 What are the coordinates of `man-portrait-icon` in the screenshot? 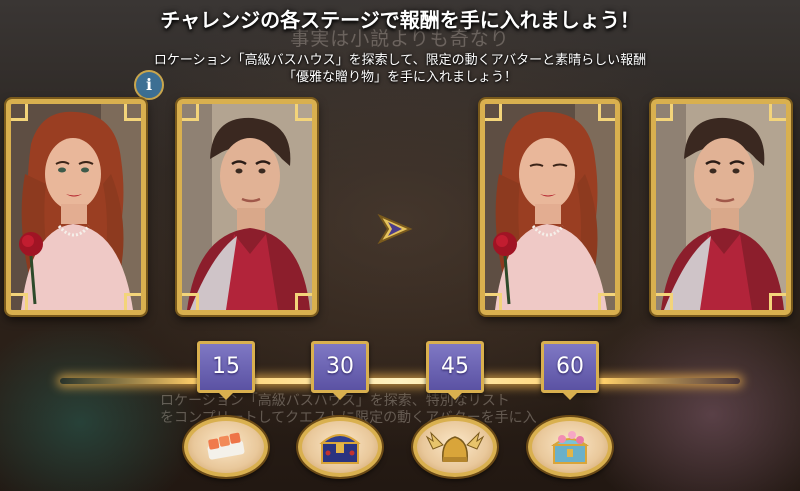 It's located at (247, 207).